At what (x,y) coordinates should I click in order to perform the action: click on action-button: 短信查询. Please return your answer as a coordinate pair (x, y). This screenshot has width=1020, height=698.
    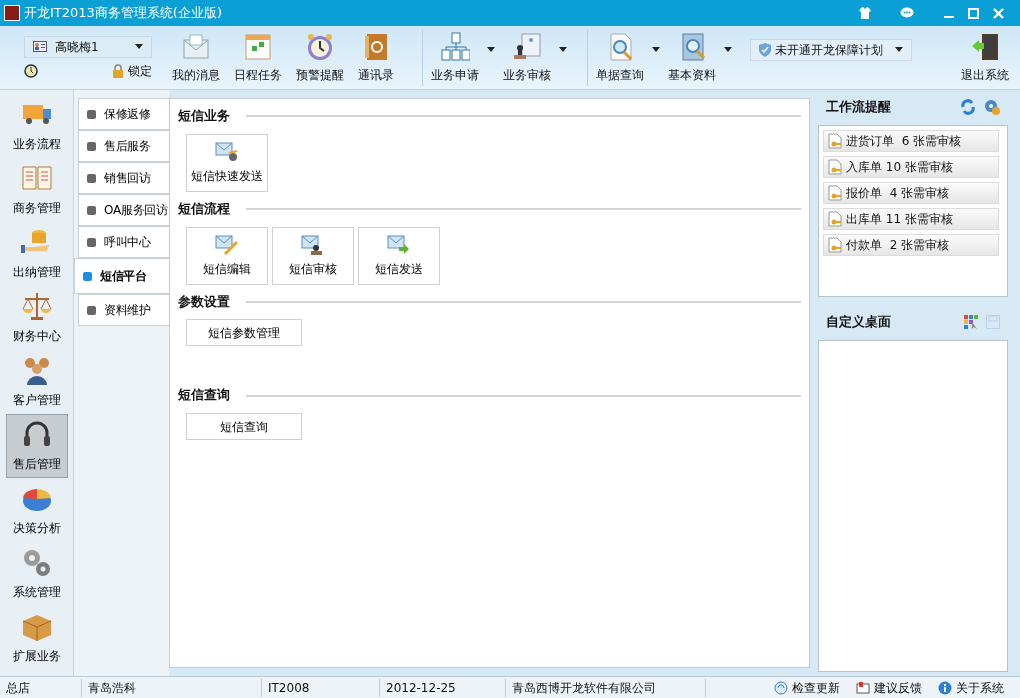
    Looking at the image, I should click on (244, 426).